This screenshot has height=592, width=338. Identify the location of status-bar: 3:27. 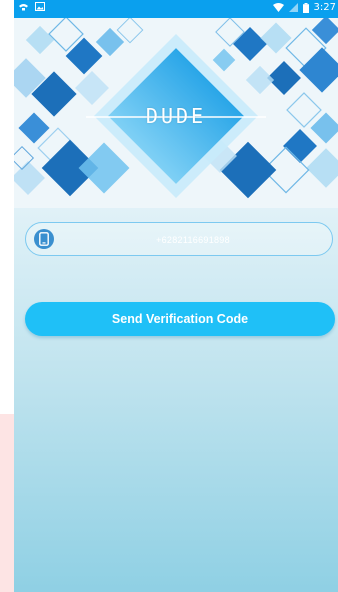
(176, 9).